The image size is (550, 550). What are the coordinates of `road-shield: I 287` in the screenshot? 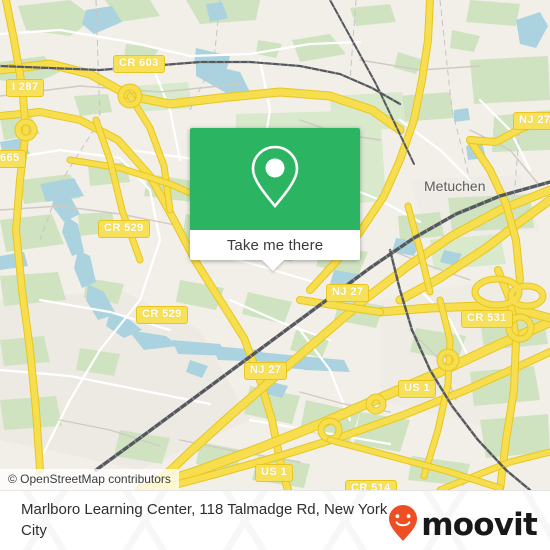 It's located at (25, 88).